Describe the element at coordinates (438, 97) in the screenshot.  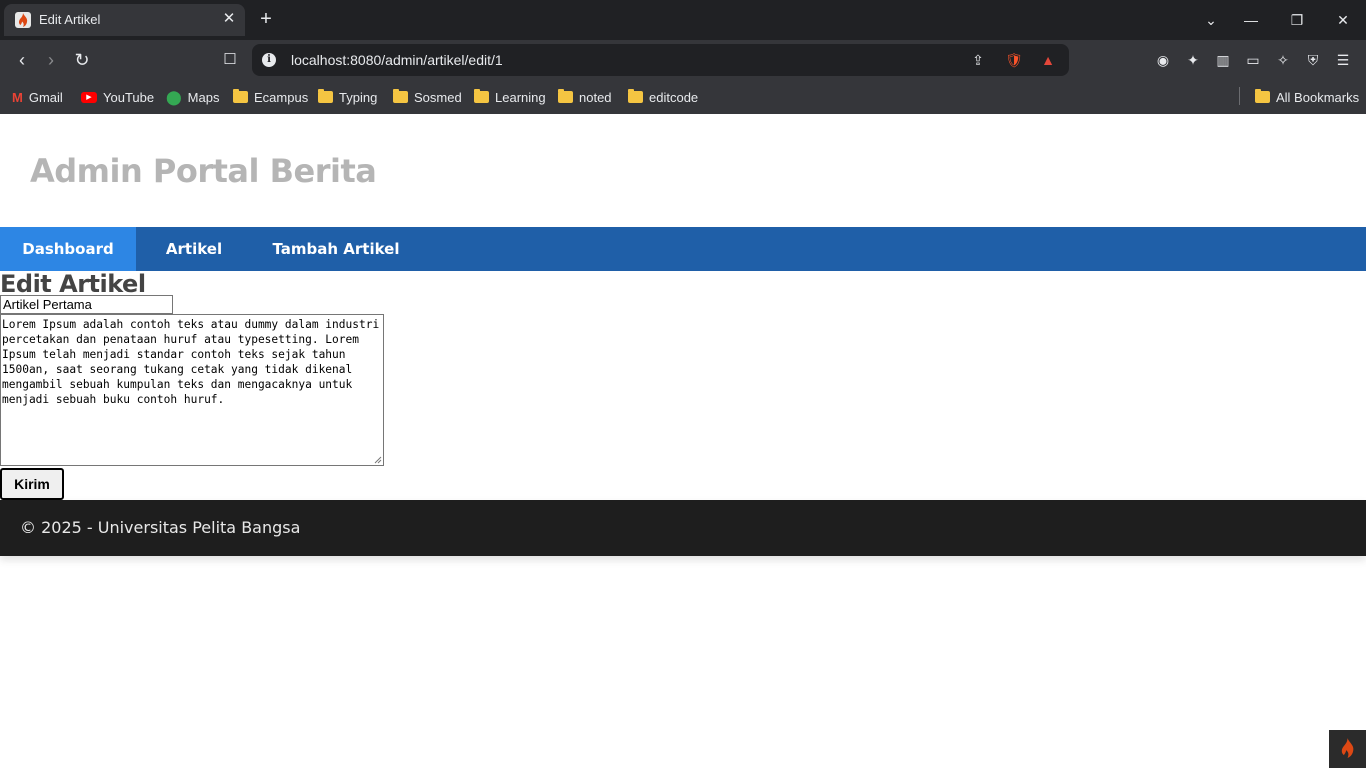
I see `bookmark-label: Sosmed` at that location.